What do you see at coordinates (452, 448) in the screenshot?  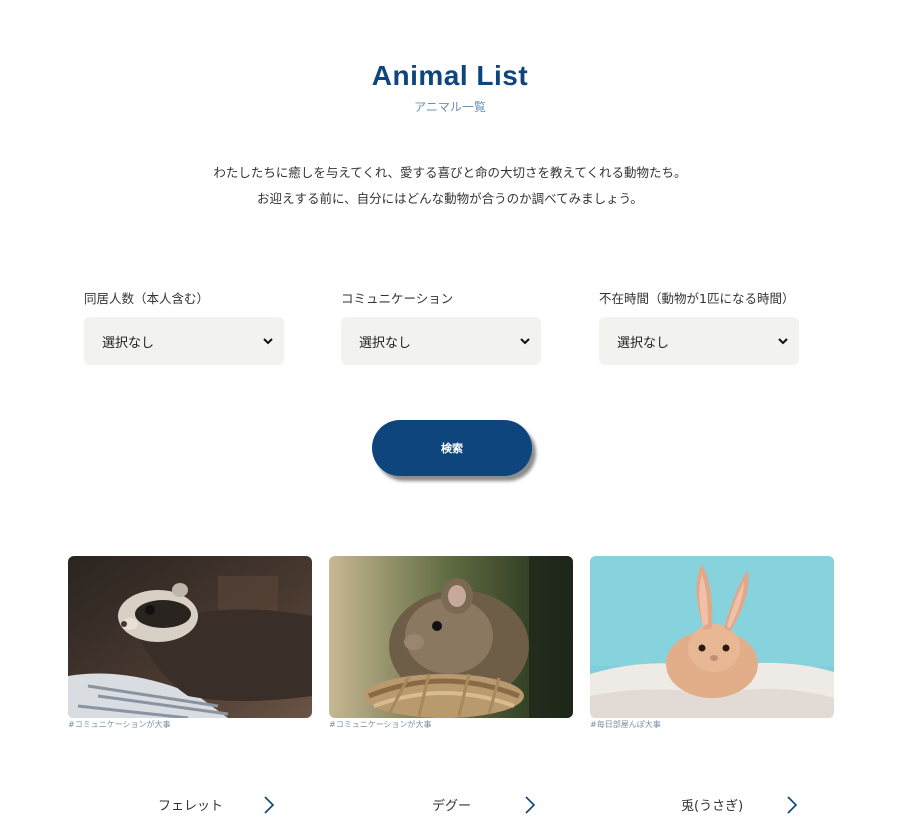 I see `search-button: 検索` at bounding box center [452, 448].